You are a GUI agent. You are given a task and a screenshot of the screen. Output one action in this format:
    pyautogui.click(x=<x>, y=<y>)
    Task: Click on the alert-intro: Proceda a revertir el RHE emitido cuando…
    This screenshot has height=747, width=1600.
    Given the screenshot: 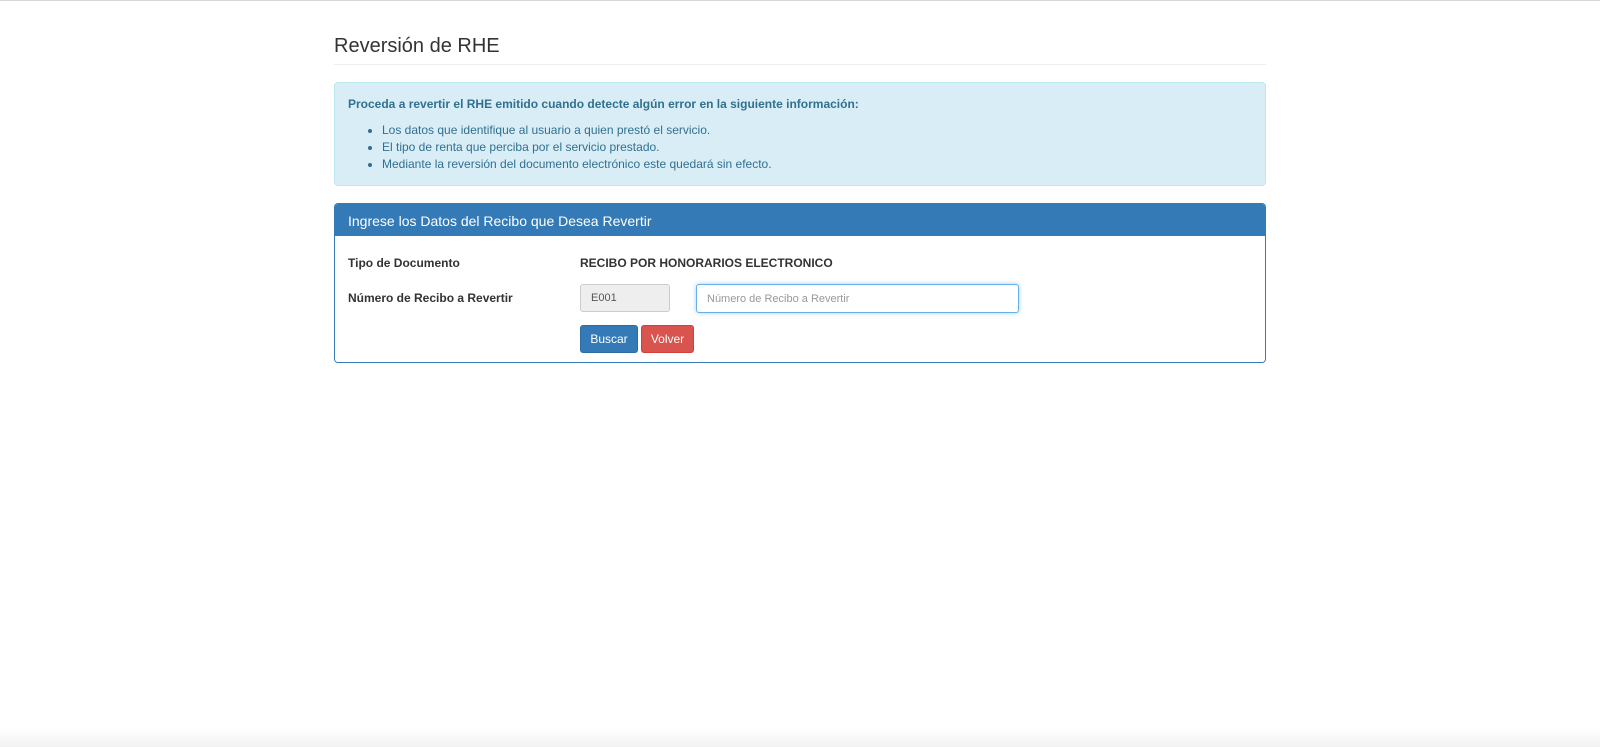 What is the action you would take?
    pyautogui.click(x=603, y=104)
    